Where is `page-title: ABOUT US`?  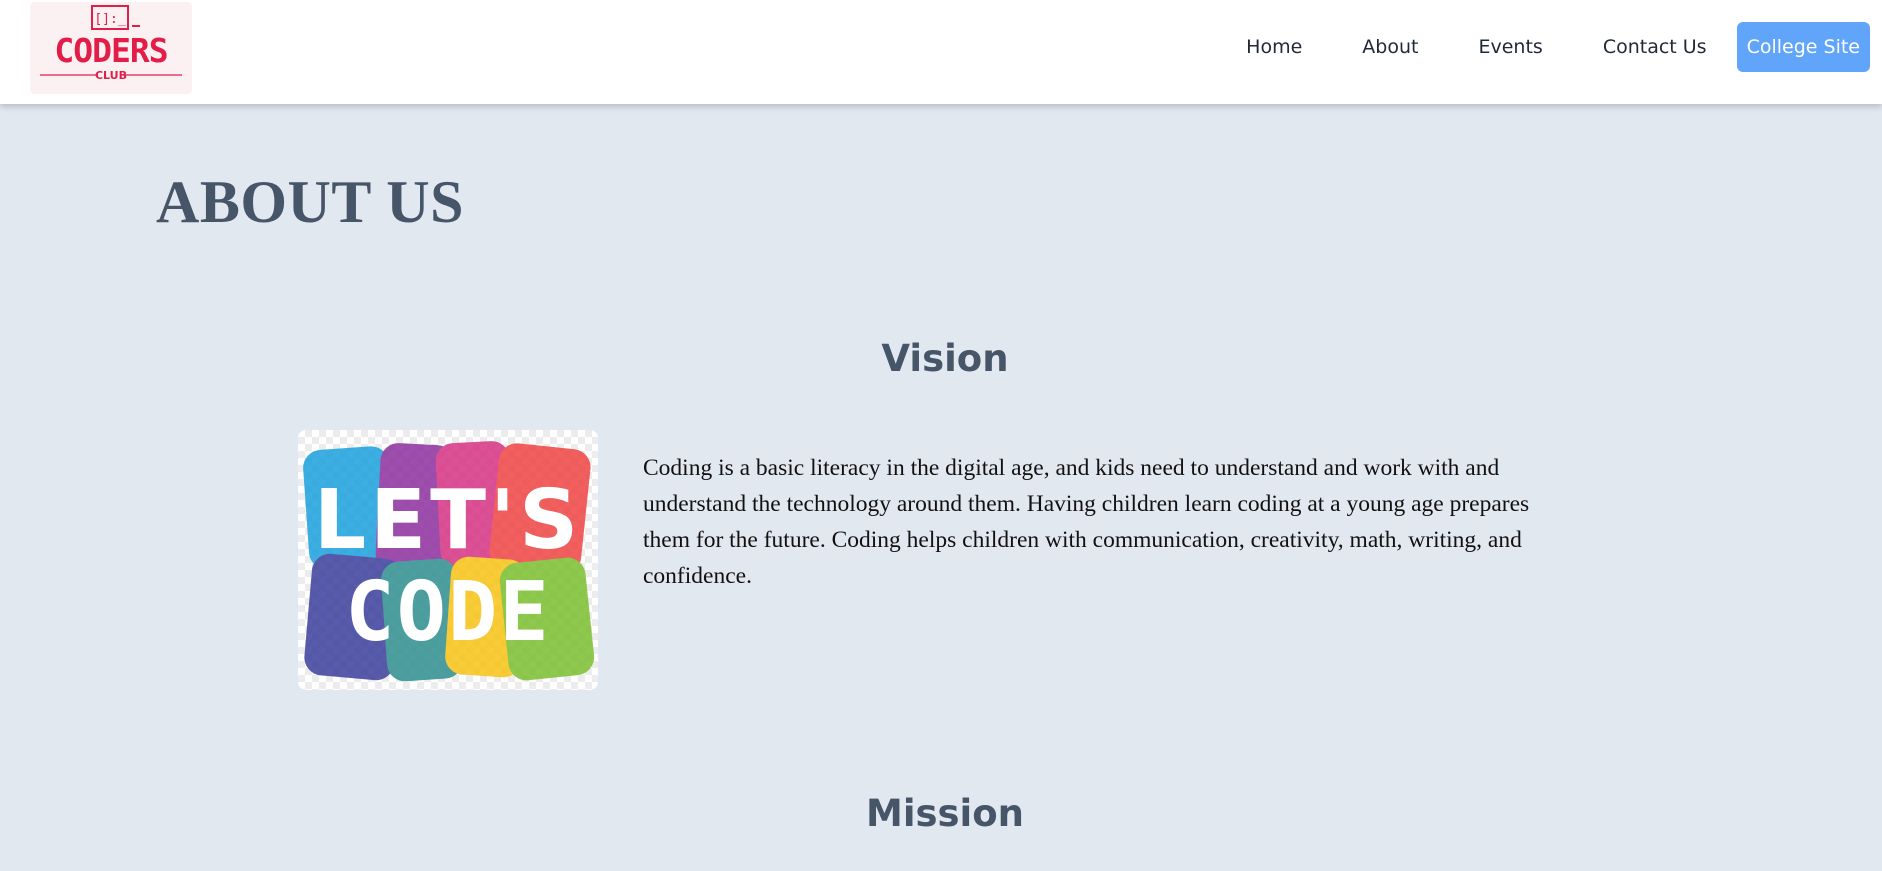
page-title: ABOUT US is located at coordinates (310, 202).